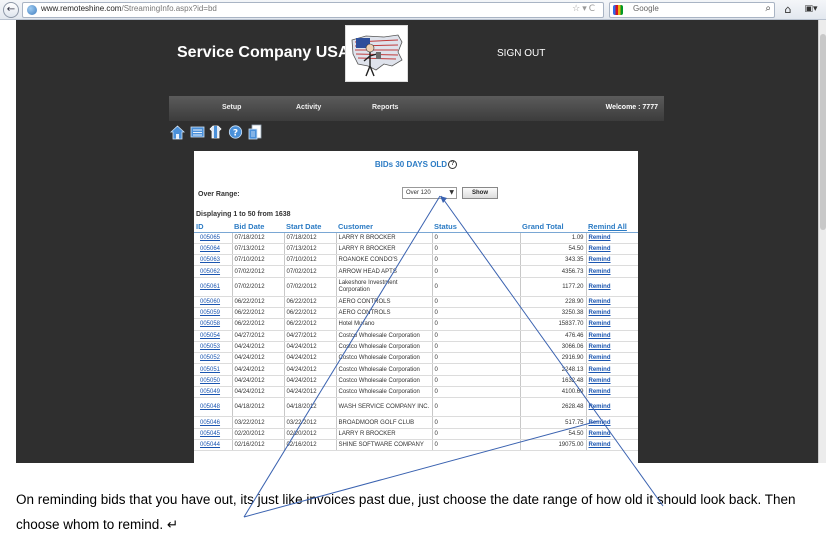 The width and height of the screenshot is (826, 537). Describe the element at coordinates (310, 445) in the screenshot. I see `start-date-cell: 02/16/2012` at that location.